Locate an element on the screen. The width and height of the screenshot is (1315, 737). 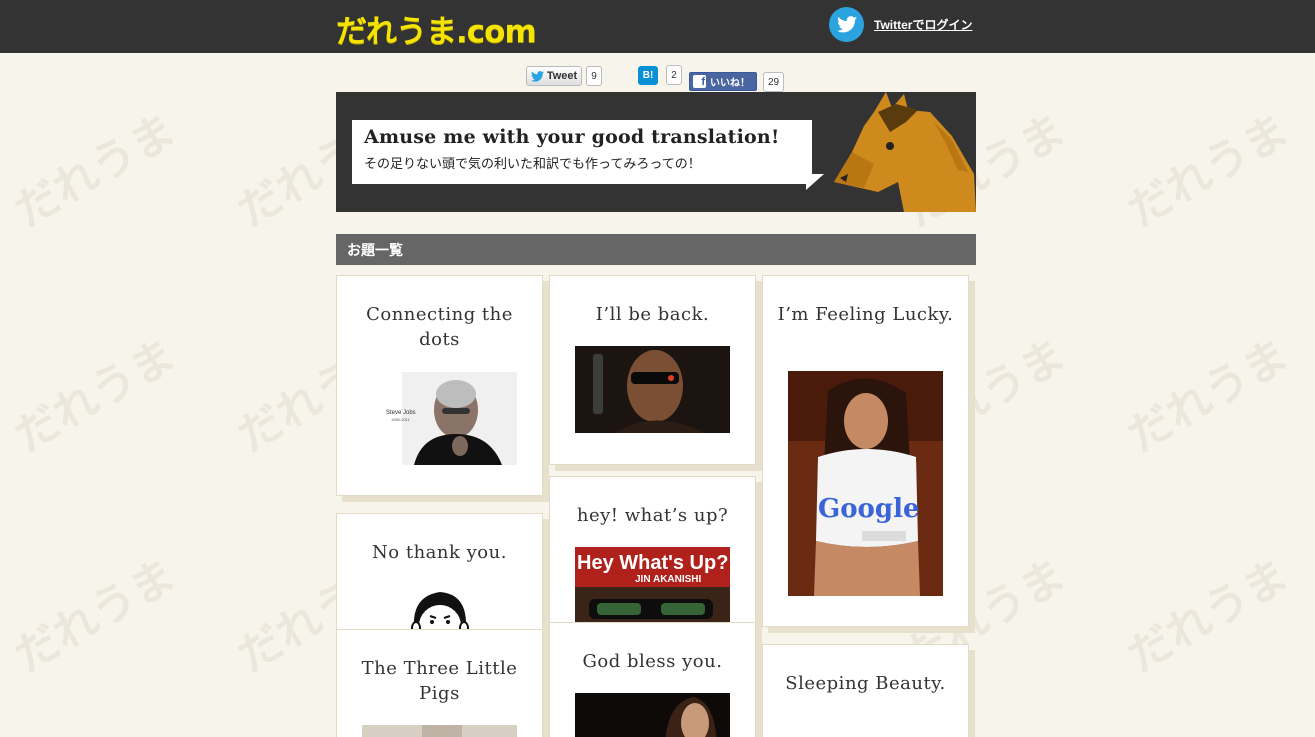
topic-card: Connecting the dots Steve Jobs 1955-2011 is located at coordinates (439, 385).